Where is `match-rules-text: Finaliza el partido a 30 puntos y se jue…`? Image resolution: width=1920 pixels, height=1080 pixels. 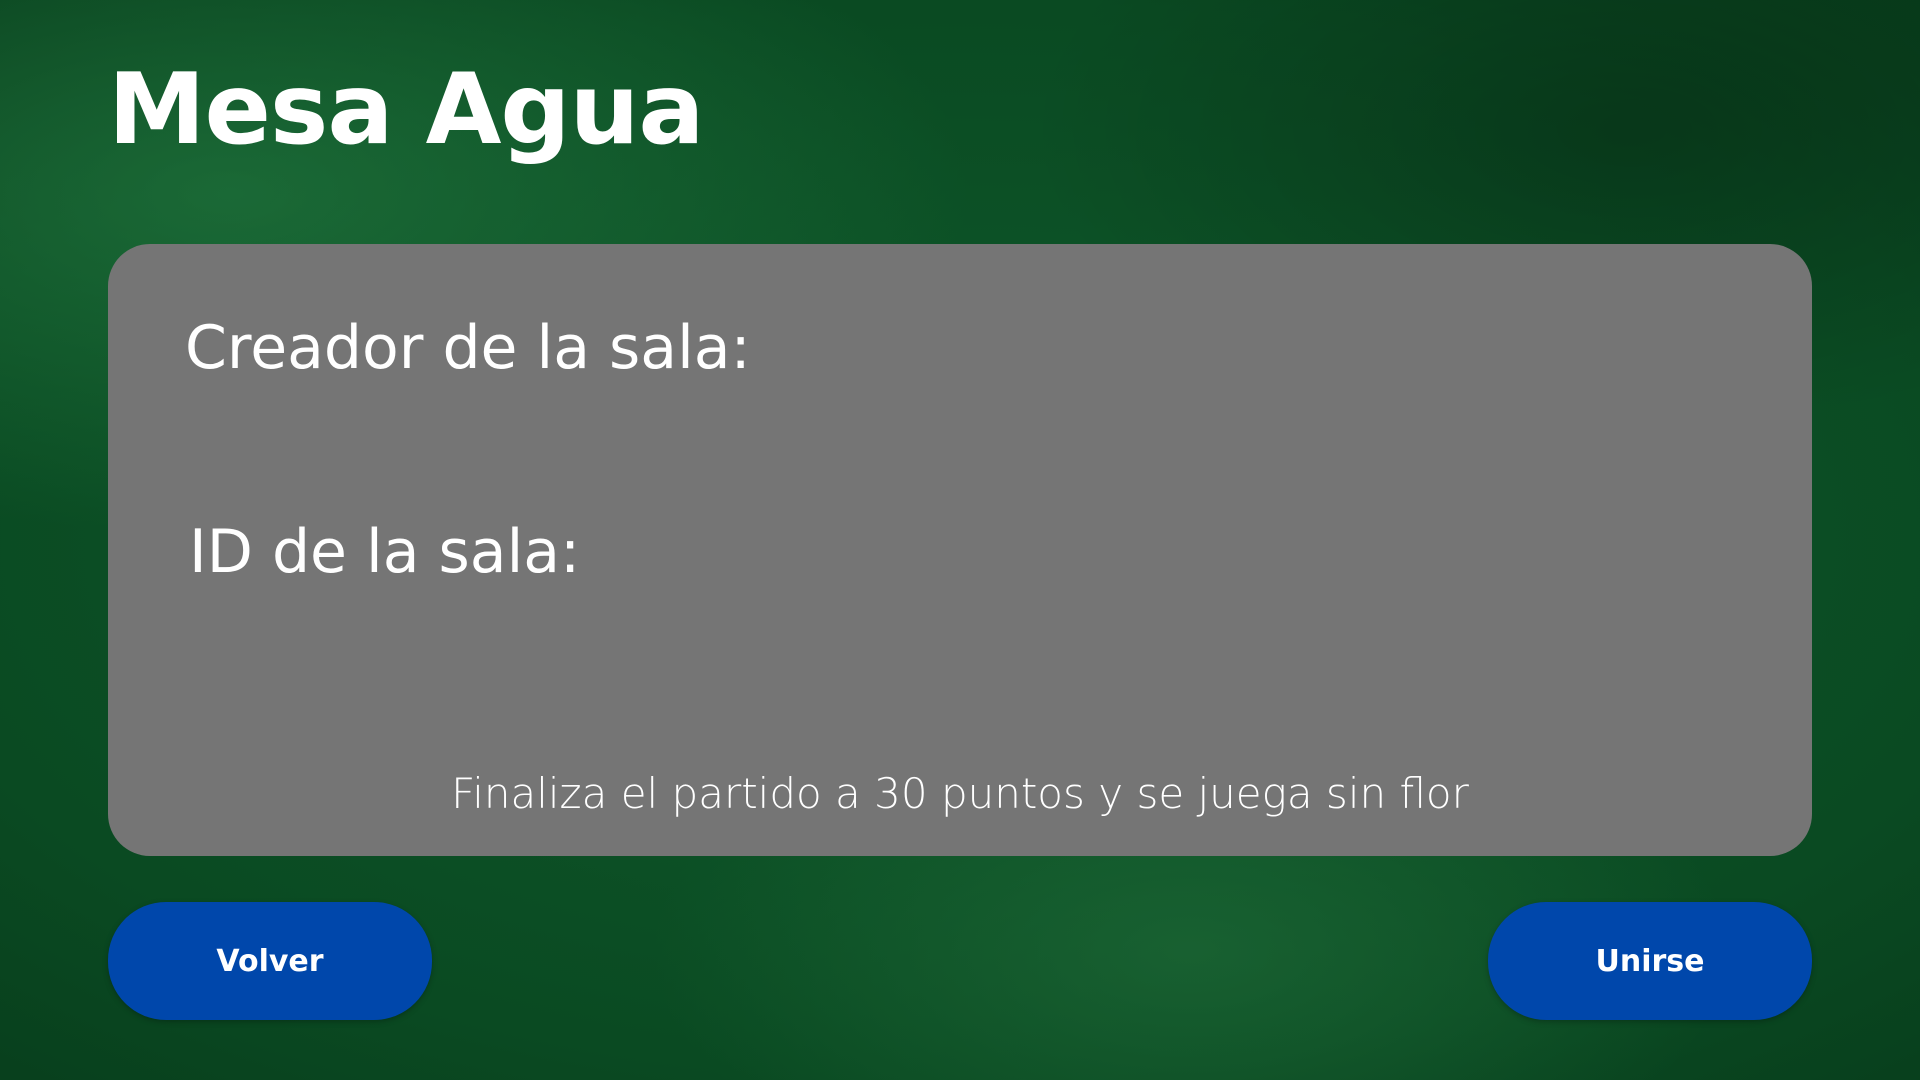 match-rules-text: Finaliza el partido a 30 puntos y se jue… is located at coordinates (960, 793).